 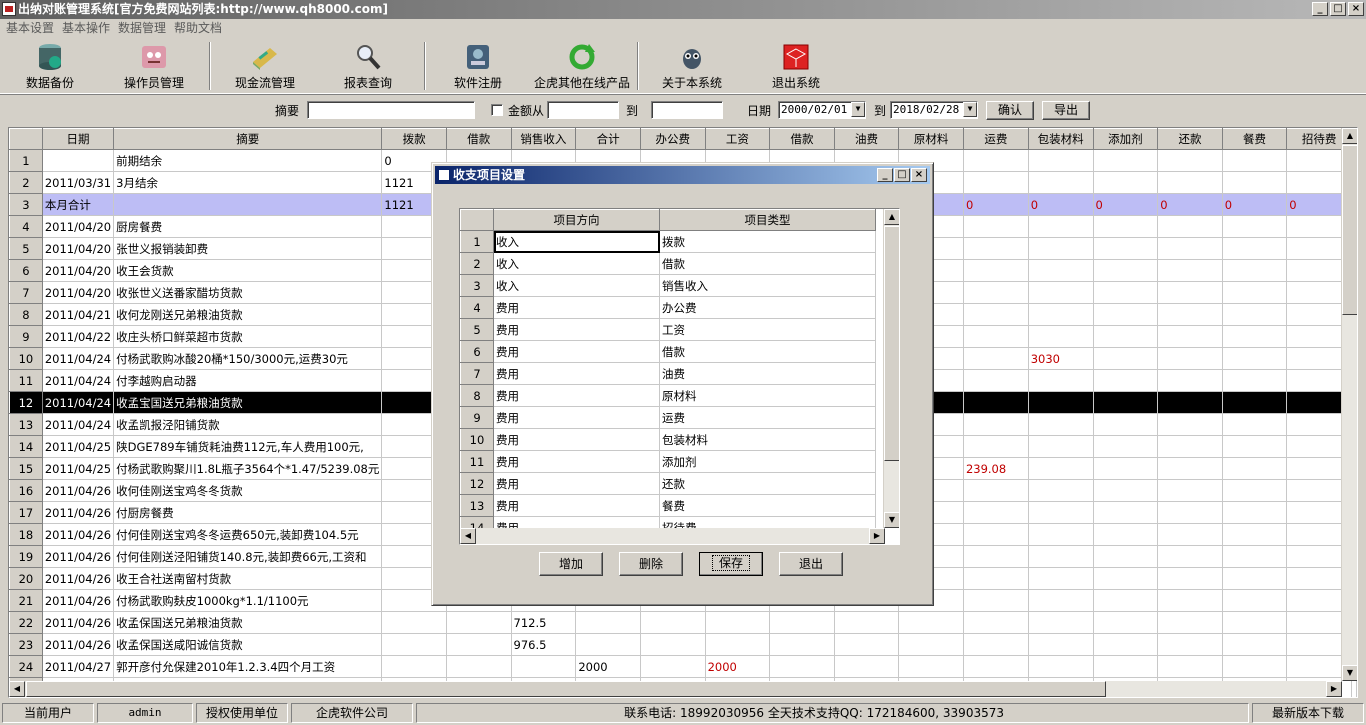 What do you see at coordinates (26, 336) in the screenshot?
I see `row-number: 9` at bounding box center [26, 336].